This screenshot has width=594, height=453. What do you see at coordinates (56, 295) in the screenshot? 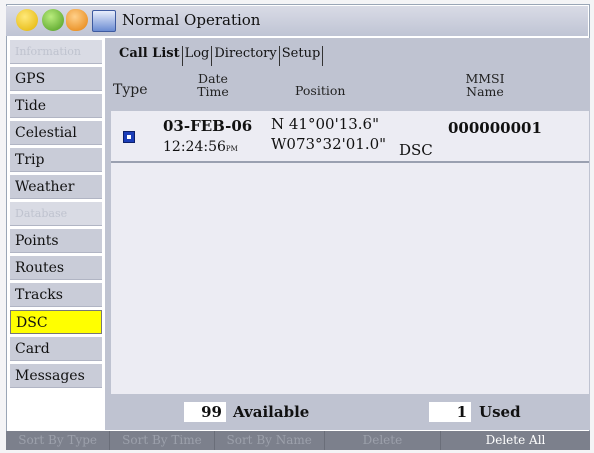
I see `sidebar-item-tracks: Tracks` at bounding box center [56, 295].